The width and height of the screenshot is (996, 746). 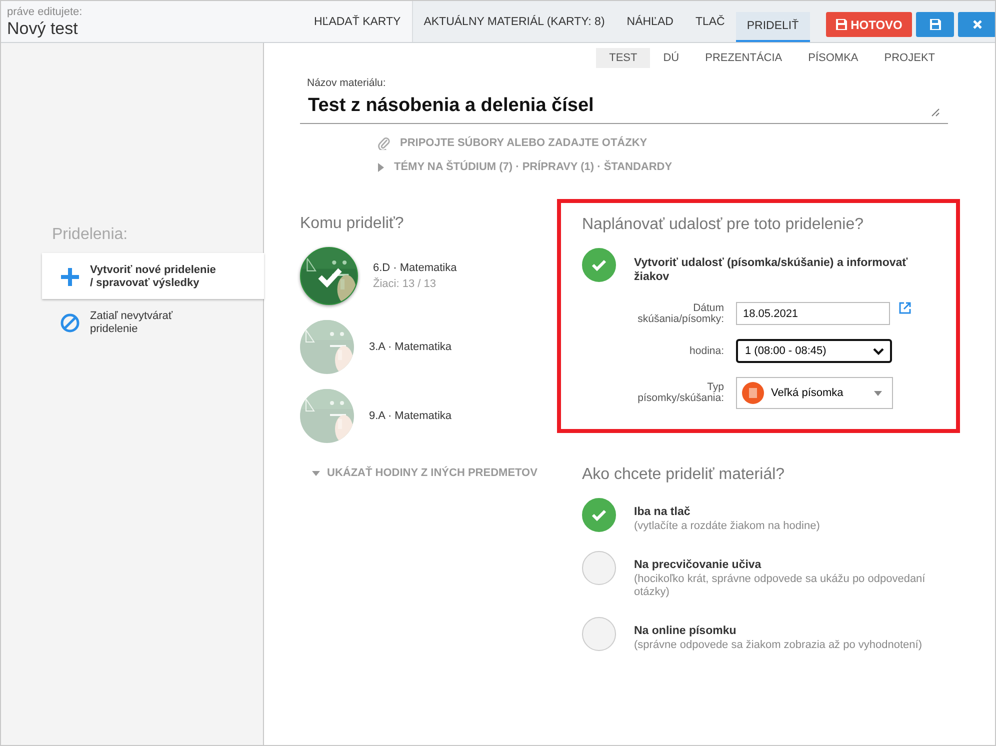 What do you see at coordinates (347, 83) in the screenshot?
I see `field-label: Názov materiálu:` at bounding box center [347, 83].